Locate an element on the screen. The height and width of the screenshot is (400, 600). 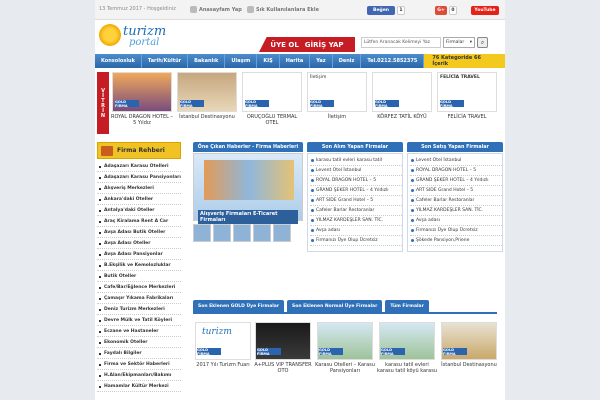
sales-list-header: Son Satış Yapan Firmalar is located at coordinates (455, 147).